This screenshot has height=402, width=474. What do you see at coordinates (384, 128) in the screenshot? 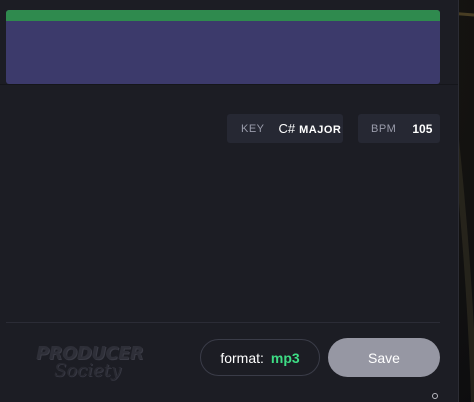
I see `bpm-label: BPM` at bounding box center [384, 128].